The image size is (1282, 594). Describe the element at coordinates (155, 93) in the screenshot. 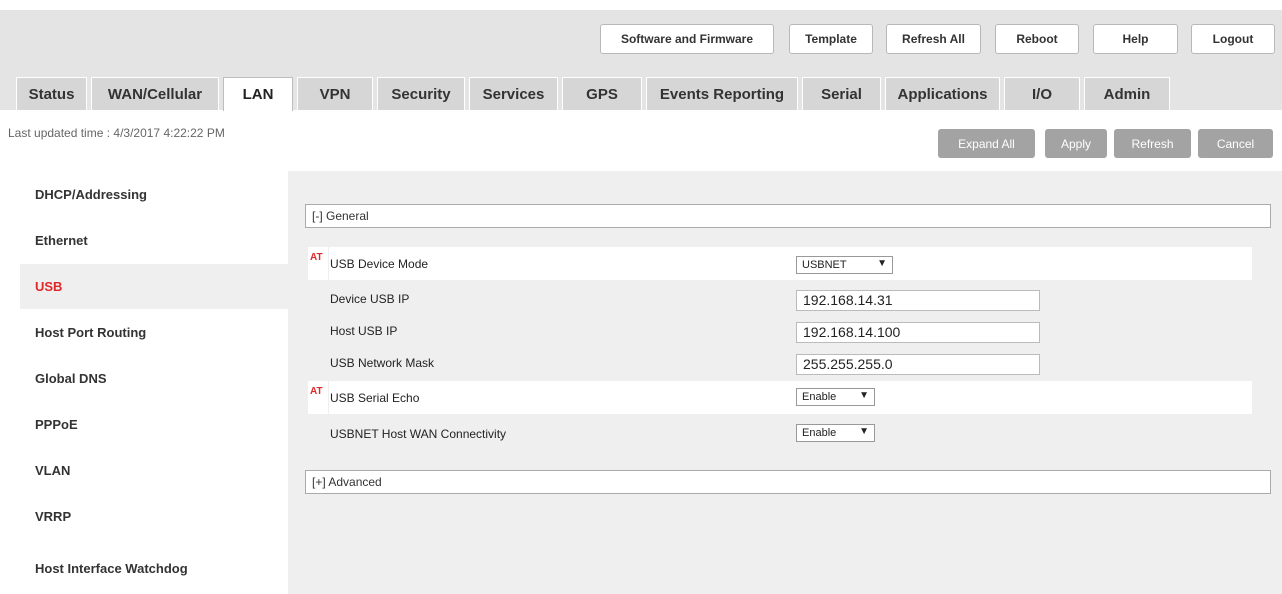

I see `tab-wan-cellular: WAN/Cellular` at that location.